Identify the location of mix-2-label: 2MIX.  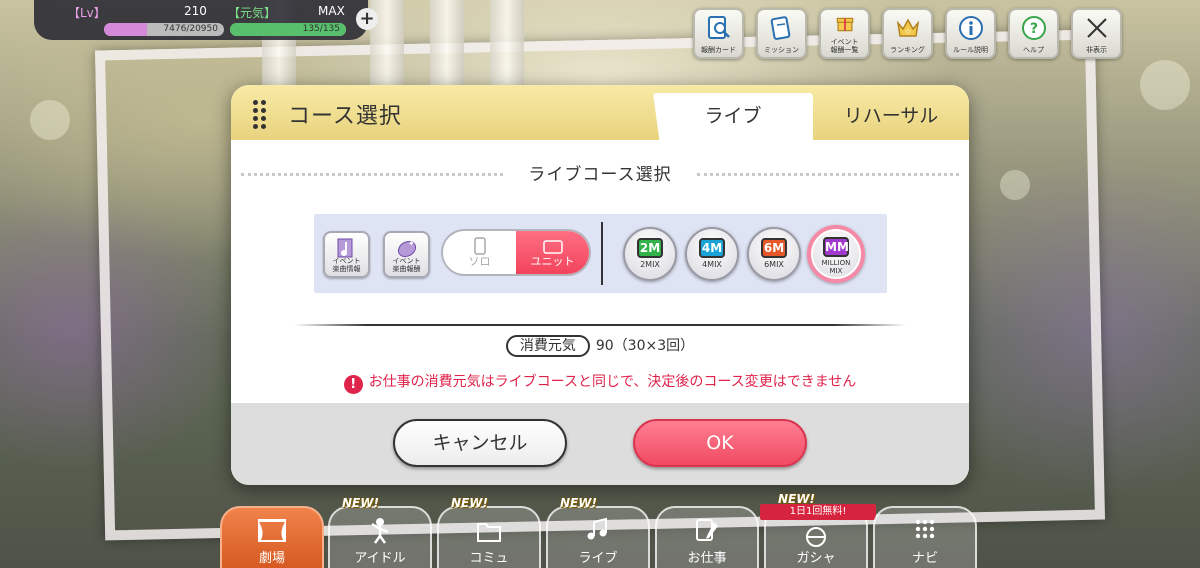
(650, 264).